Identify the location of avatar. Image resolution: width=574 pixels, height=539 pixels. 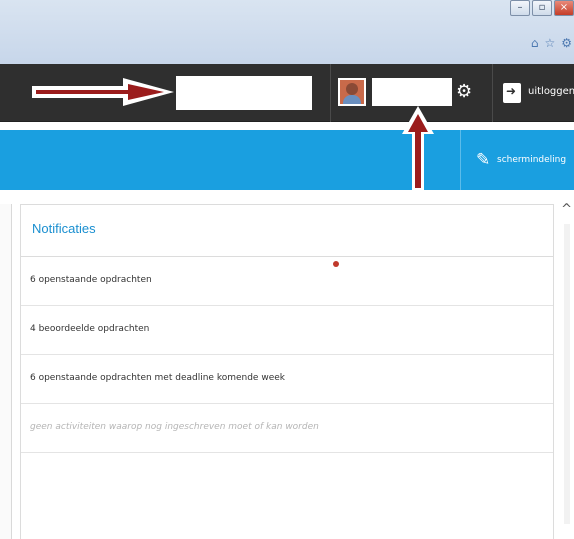
(352, 92).